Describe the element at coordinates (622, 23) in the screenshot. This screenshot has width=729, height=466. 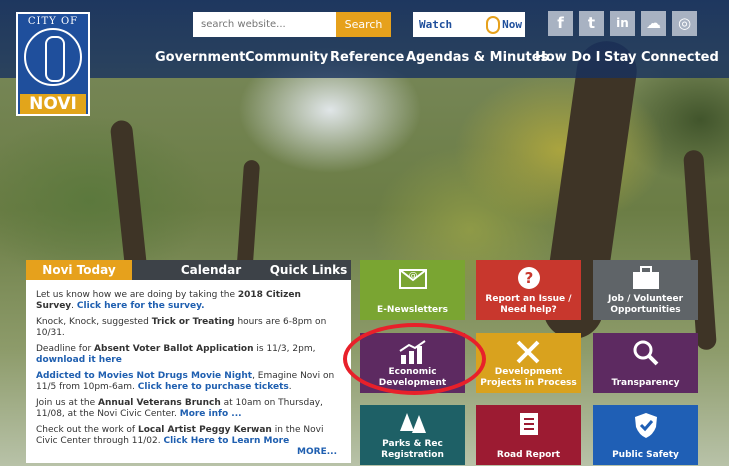
I see `linkedin-icon: in` at that location.